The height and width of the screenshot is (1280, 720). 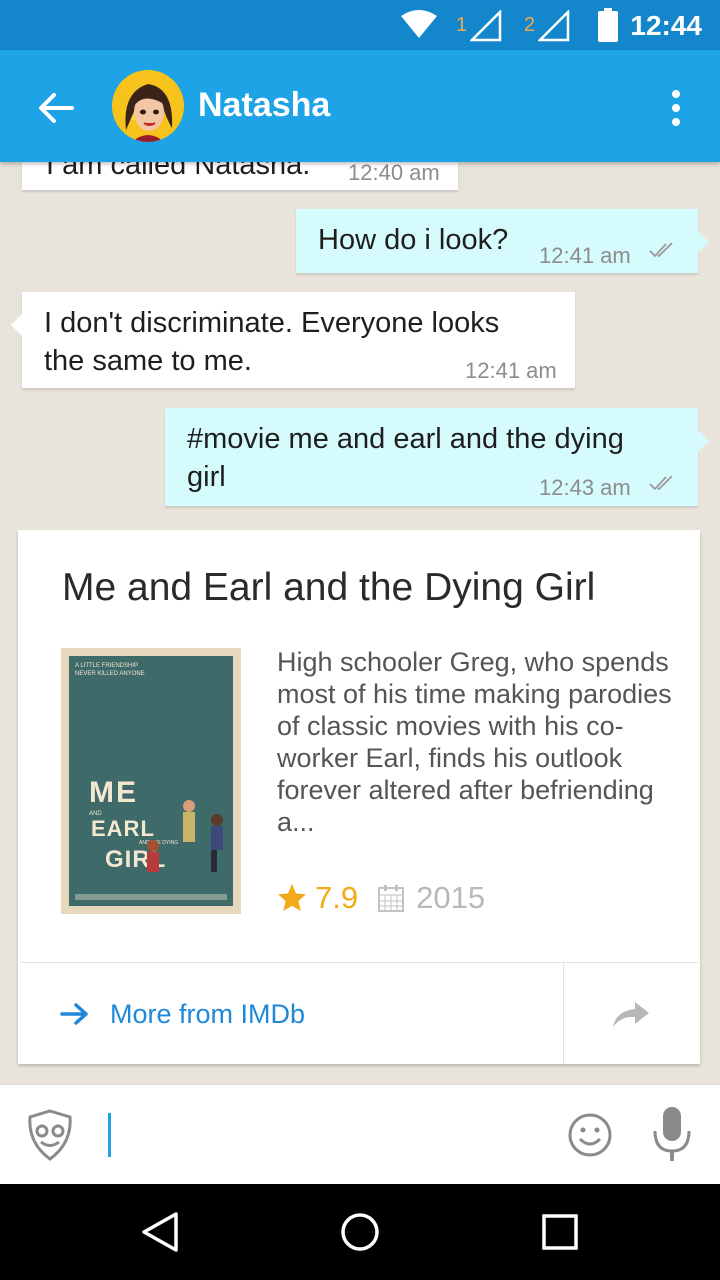 What do you see at coordinates (462, 25) in the screenshot?
I see `sim1-label: 1` at bounding box center [462, 25].